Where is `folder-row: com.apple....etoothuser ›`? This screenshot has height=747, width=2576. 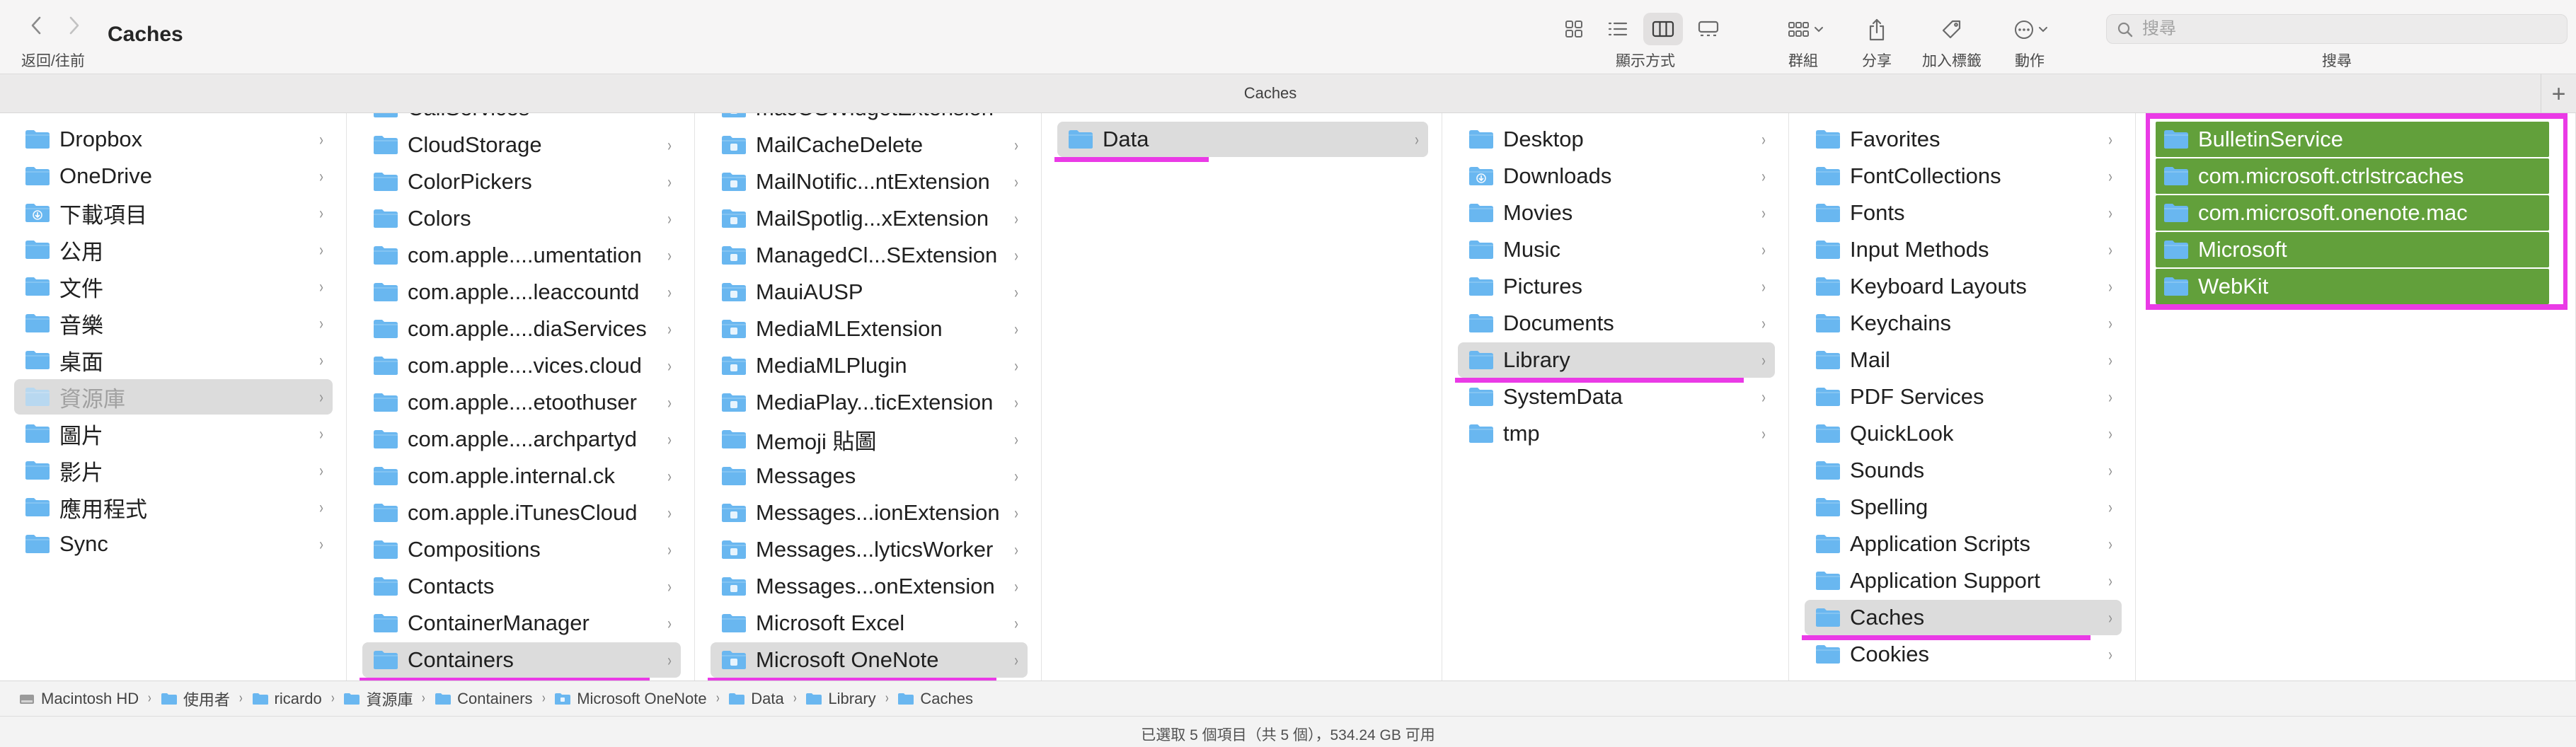
folder-row: com.apple....etoothuser › is located at coordinates (521, 402).